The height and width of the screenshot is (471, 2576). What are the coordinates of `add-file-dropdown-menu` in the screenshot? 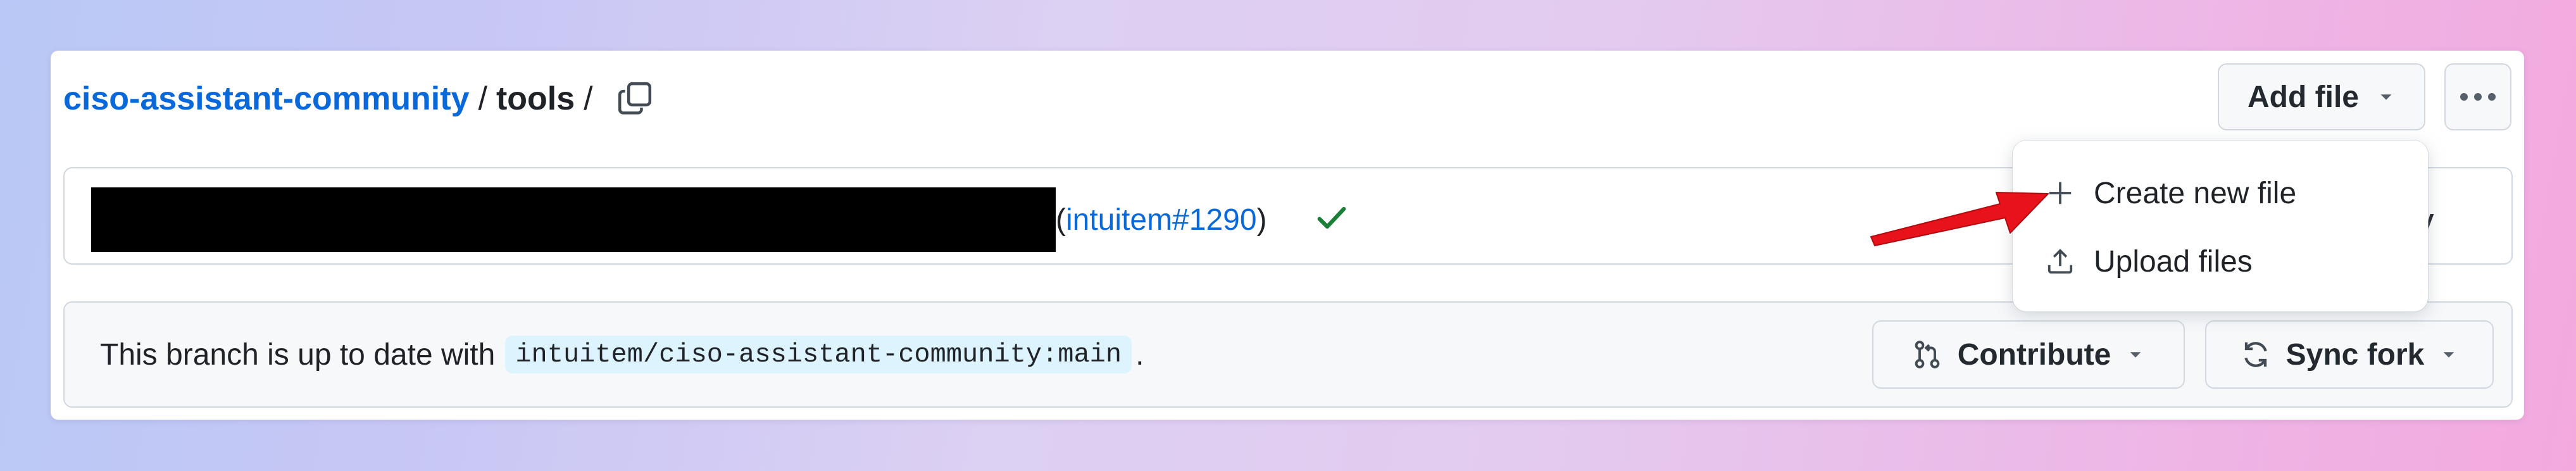 It's located at (2220, 226).